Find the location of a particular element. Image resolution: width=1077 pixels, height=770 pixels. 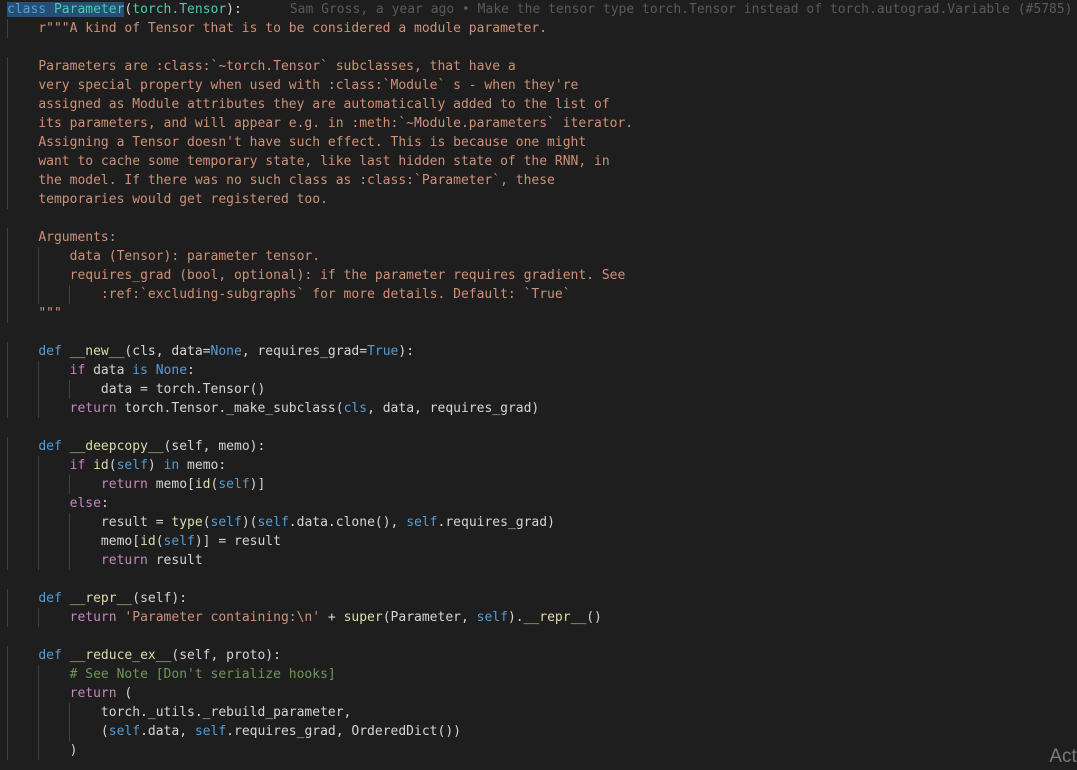

code-token: else is located at coordinates (85, 503).